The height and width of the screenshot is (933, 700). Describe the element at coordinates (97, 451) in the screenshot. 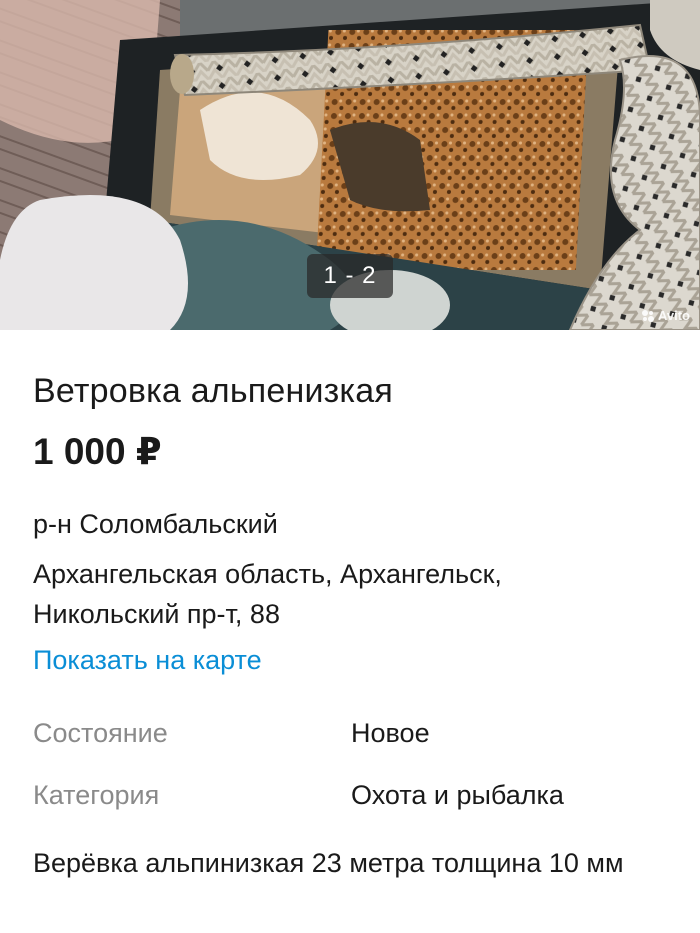

I see `listing-price: 1 000 ₽` at that location.